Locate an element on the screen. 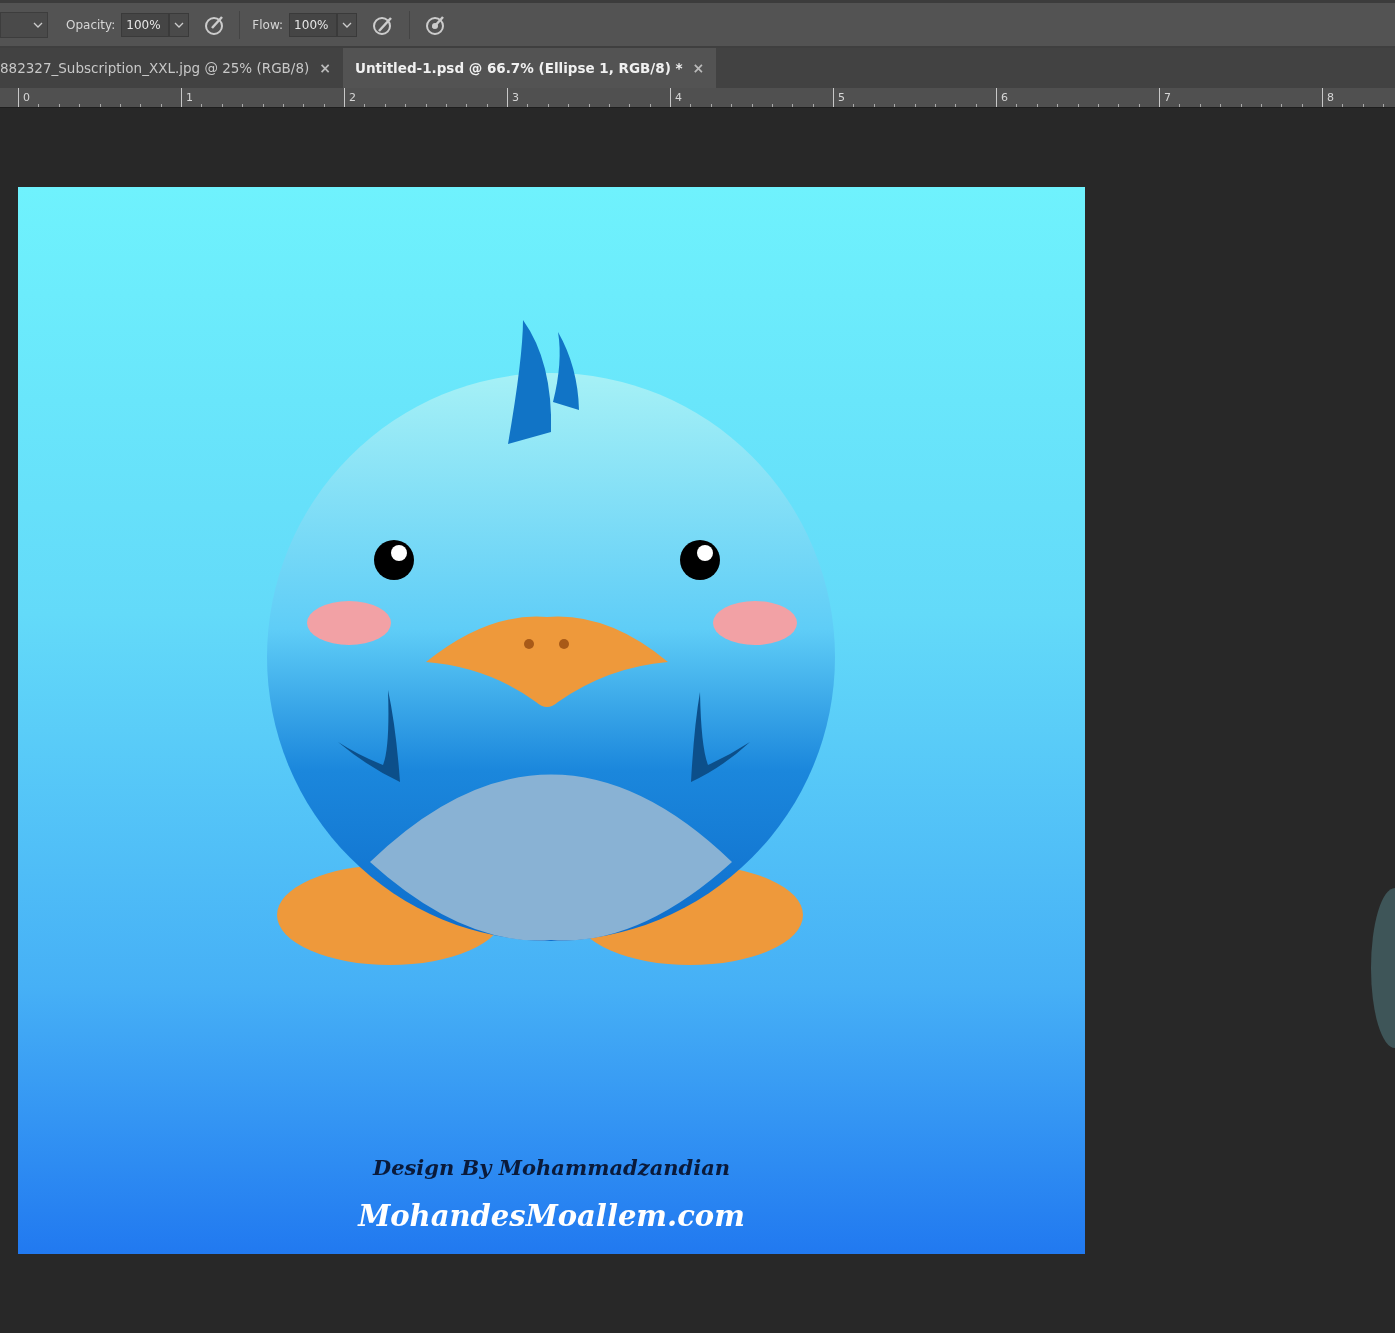 This screenshot has height=1333, width=1395. ruler-label: 2 is located at coordinates (352, 97).